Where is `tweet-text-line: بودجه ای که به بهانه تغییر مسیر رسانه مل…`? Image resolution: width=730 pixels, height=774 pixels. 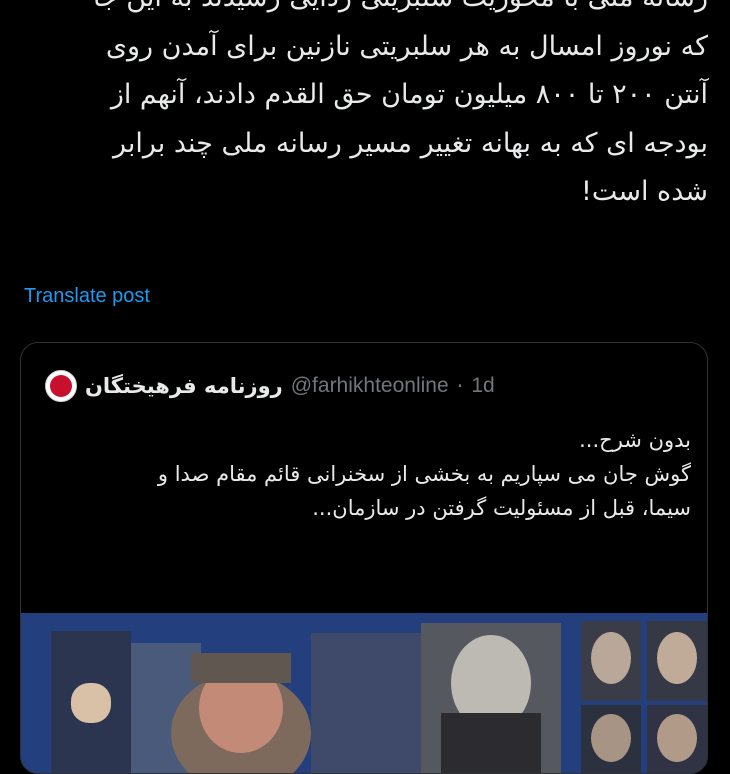
tweet-text-line: بودجه ای که به بهانه تغییر مسیر رسانه مل… is located at coordinates (410, 143).